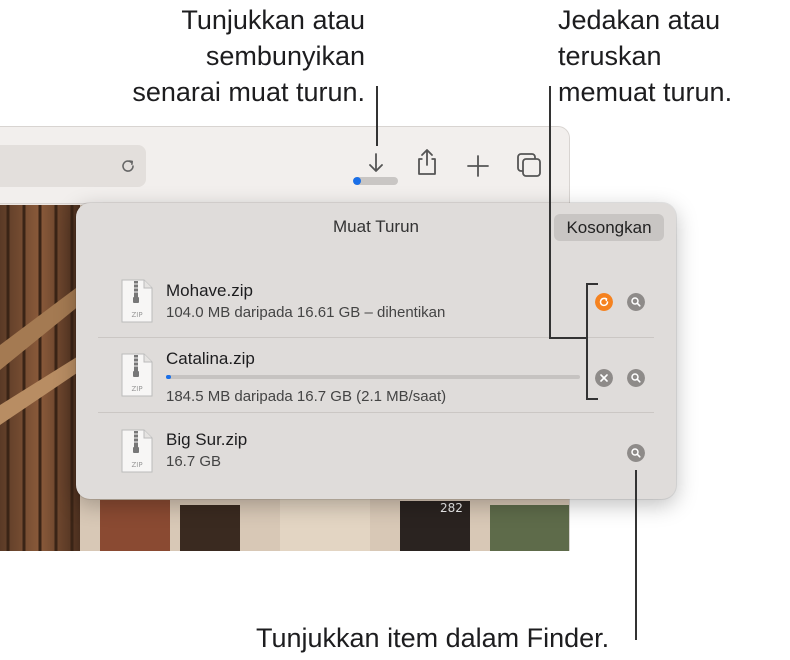 The height and width of the screenshot is (660, 790). I want to click on bracket-pause, so click(587, 341).